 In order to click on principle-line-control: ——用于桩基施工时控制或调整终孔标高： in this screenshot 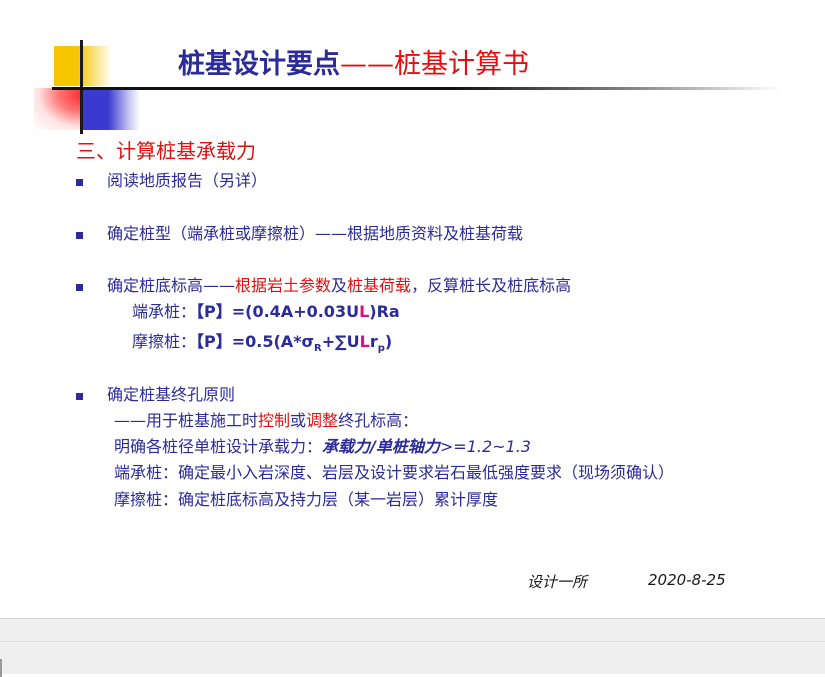, I will do `click(266, 421)`.